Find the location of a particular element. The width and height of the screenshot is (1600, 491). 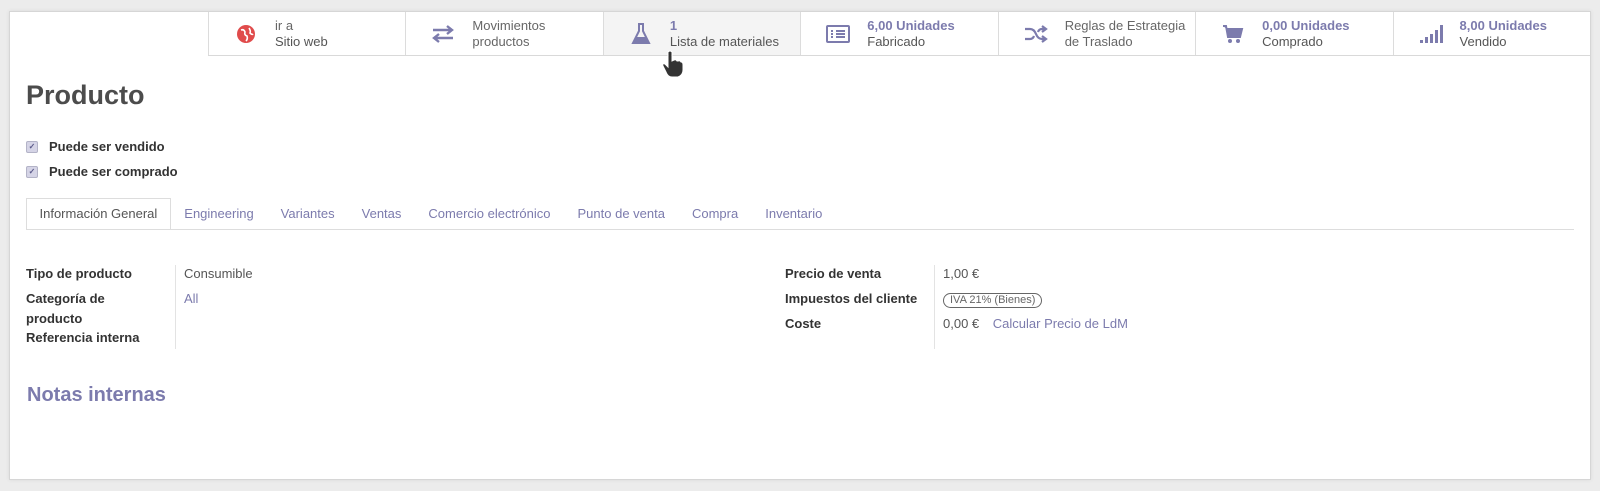

exchange-icon is located at coordinates (443, 34).